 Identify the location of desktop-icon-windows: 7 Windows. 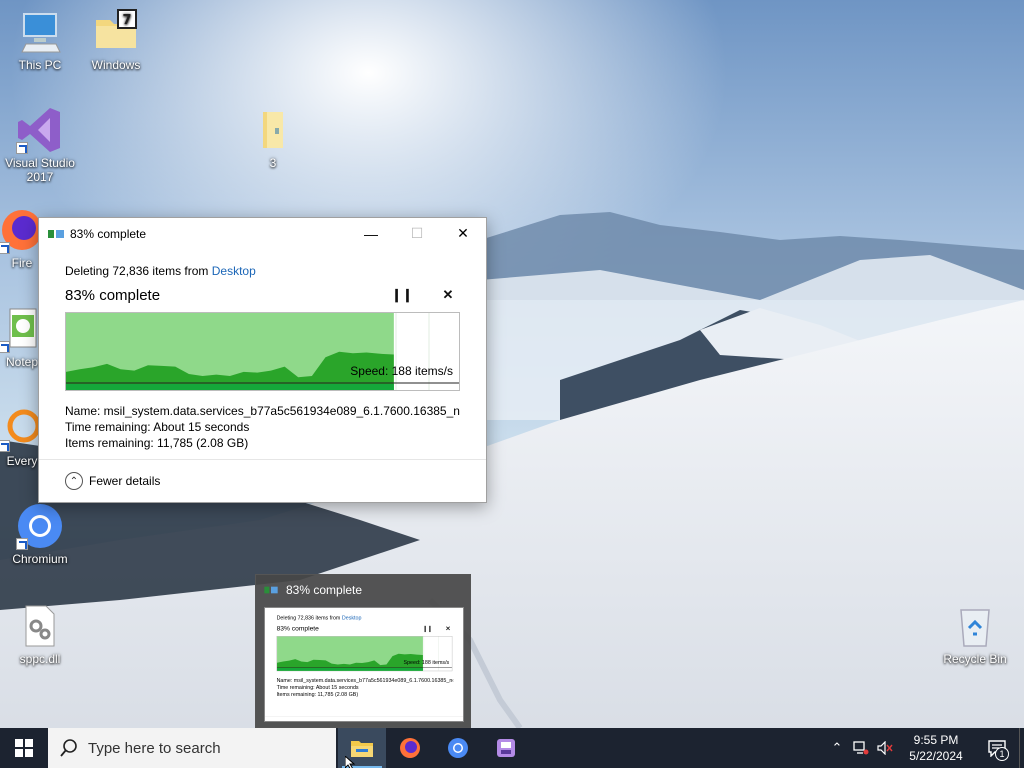
(116, 40).